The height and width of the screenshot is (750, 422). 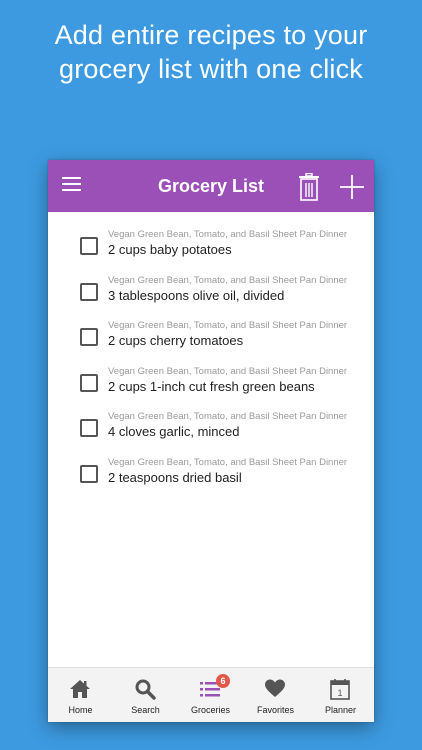 I want to click on tab-label: Favorites, so click(x=275, y=710).